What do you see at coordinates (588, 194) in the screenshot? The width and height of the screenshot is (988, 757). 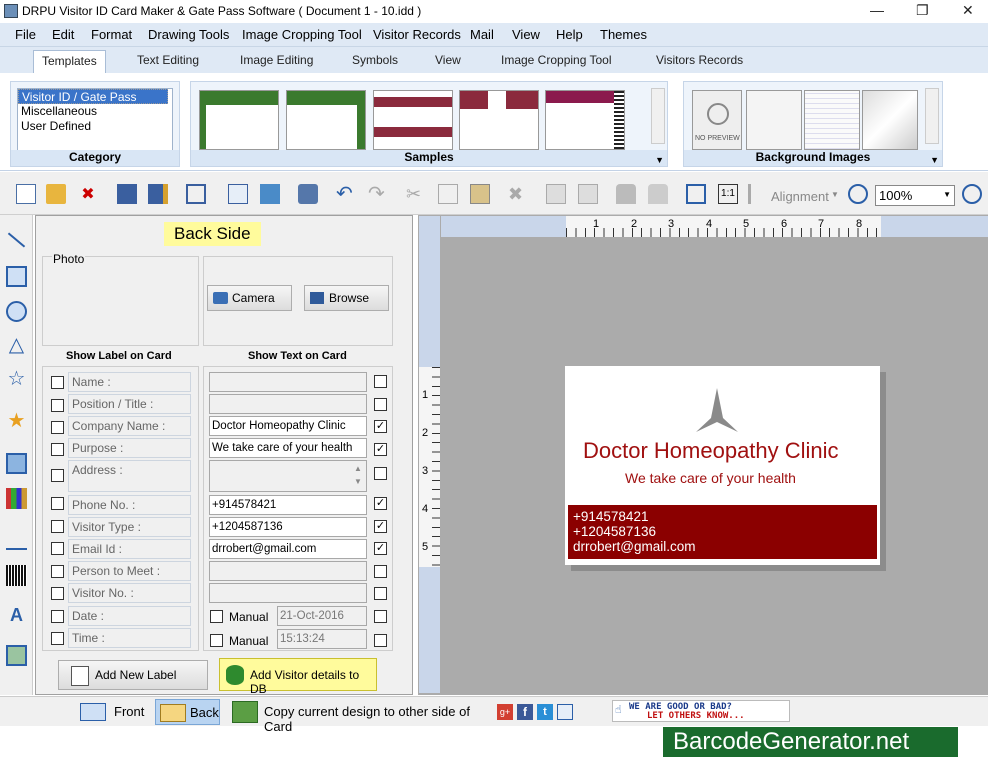 I see `send-backward-icon` at bounding box center [588, 194].